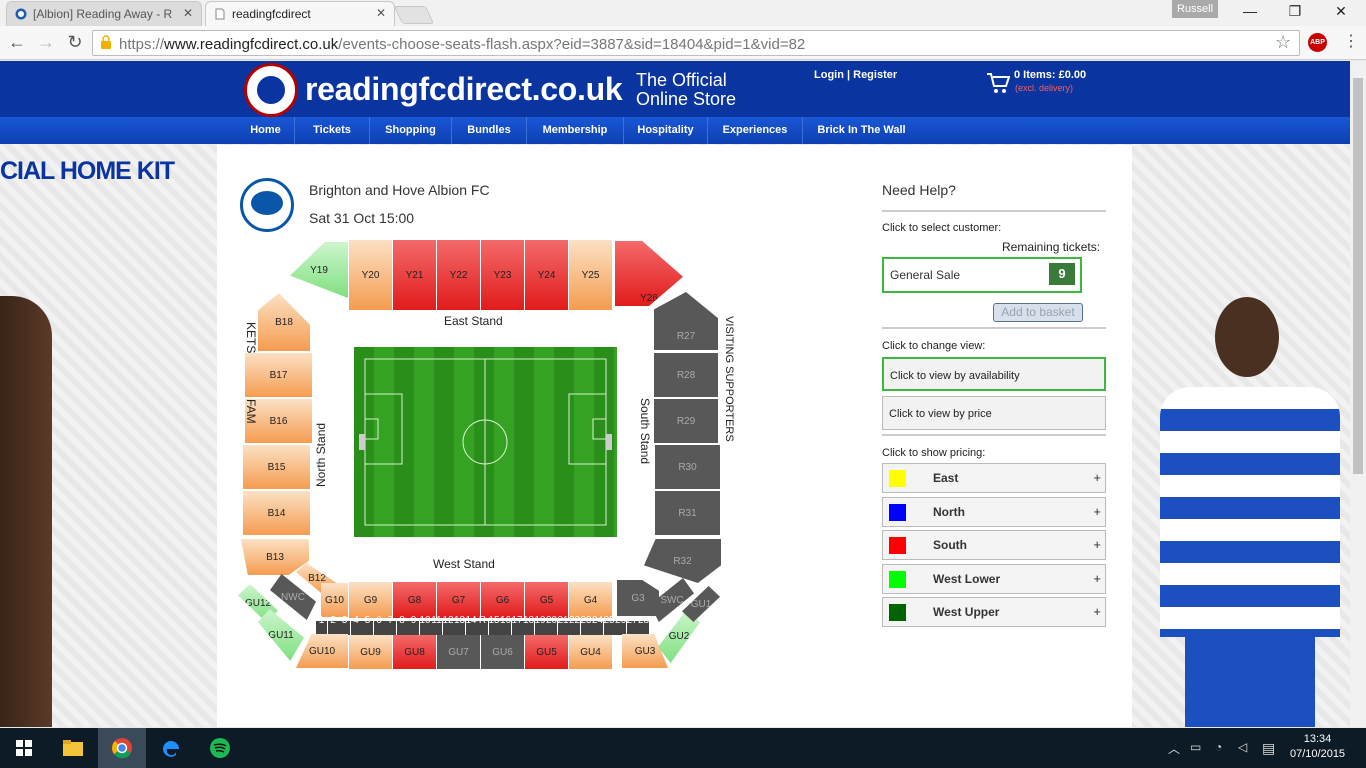 Image resolution: width=1366 pixels, height=768 pixels. What do you see at coordinates (425, 625) in the screenshot?
I see `row-number: 10` at bounding box center [425, 625].